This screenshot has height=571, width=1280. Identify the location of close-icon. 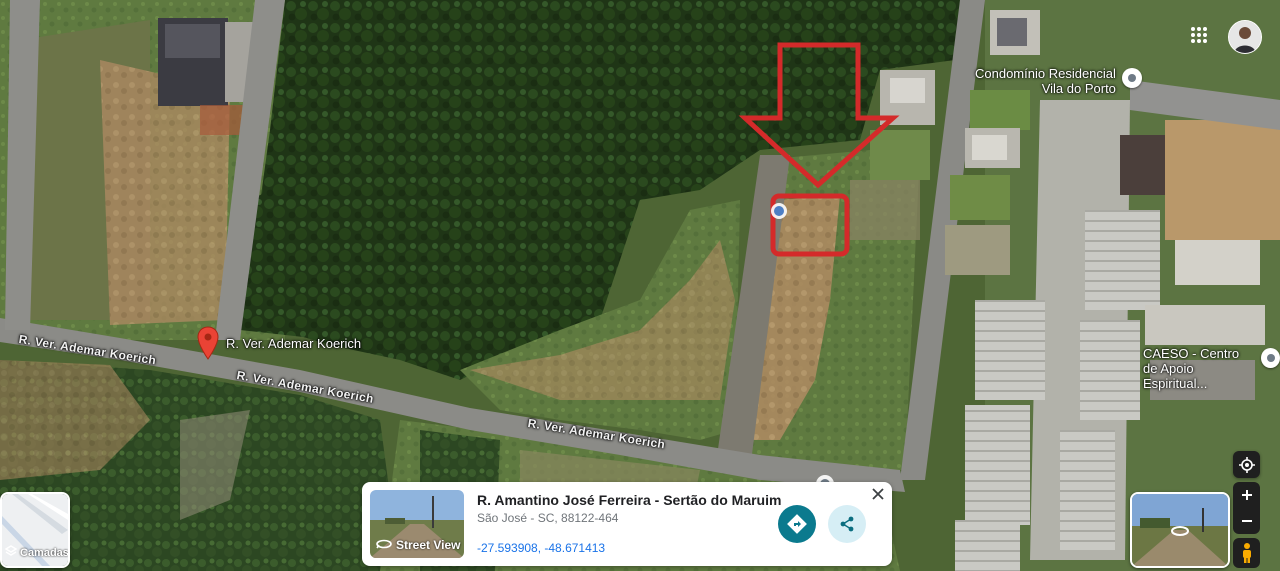
(878, 494).